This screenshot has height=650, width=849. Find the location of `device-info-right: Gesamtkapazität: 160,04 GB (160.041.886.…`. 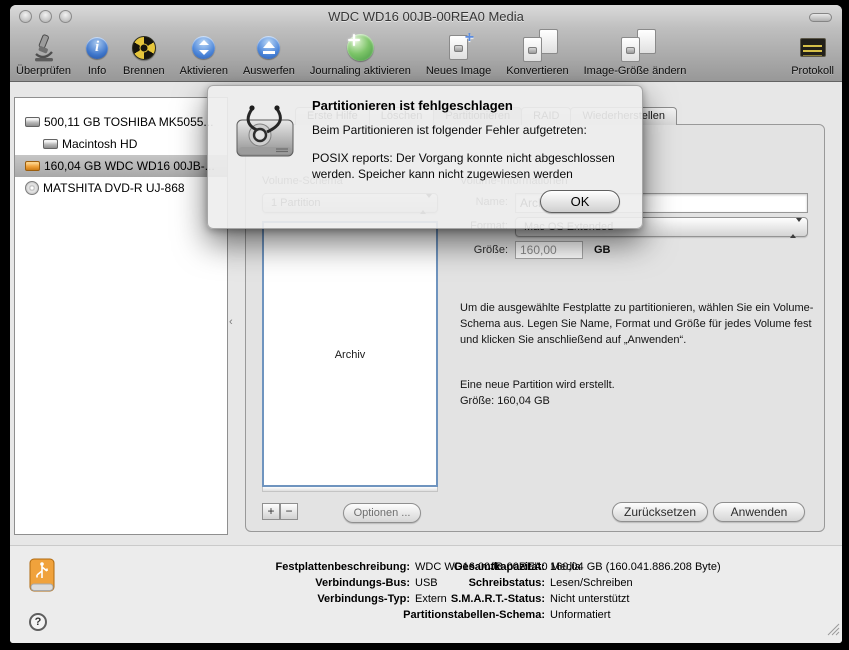

device-info-right: Gesamtkapazität: 160,04 GB (160.041.886.… is located at coordinates (559, 591).